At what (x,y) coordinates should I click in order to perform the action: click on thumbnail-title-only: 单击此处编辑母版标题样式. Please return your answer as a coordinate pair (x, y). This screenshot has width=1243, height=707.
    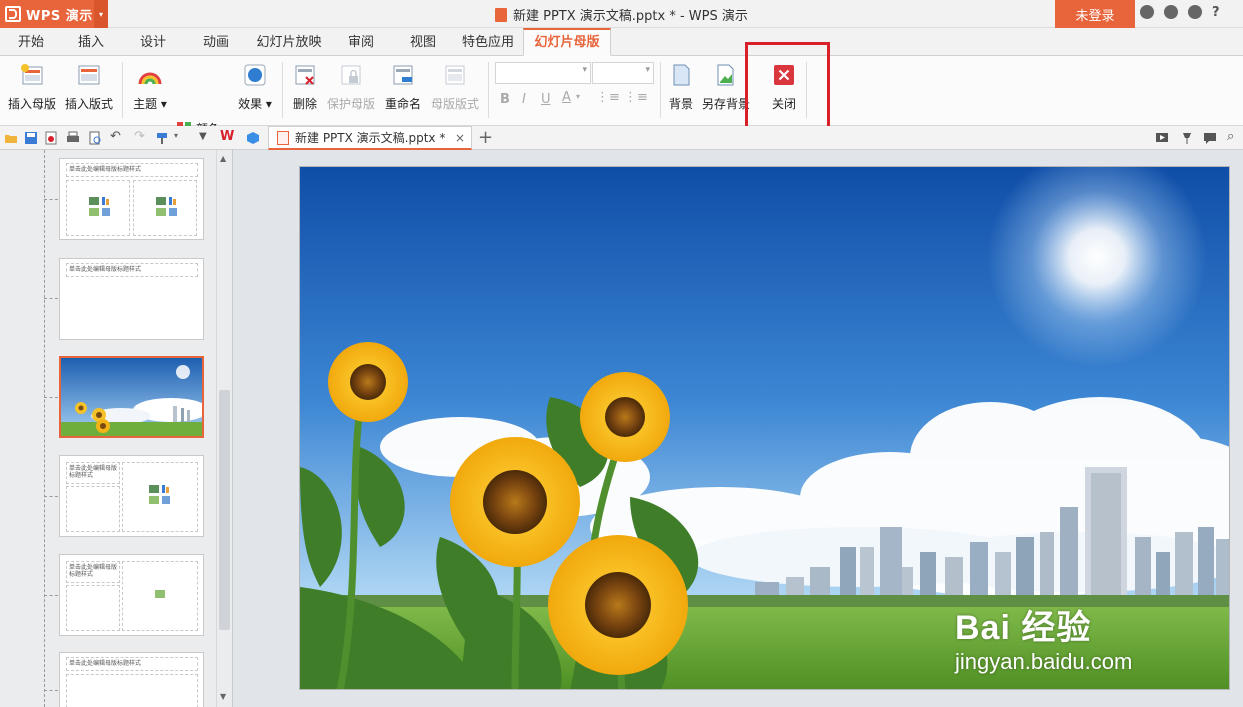
    Looking at the image, I should click on (131, 299).